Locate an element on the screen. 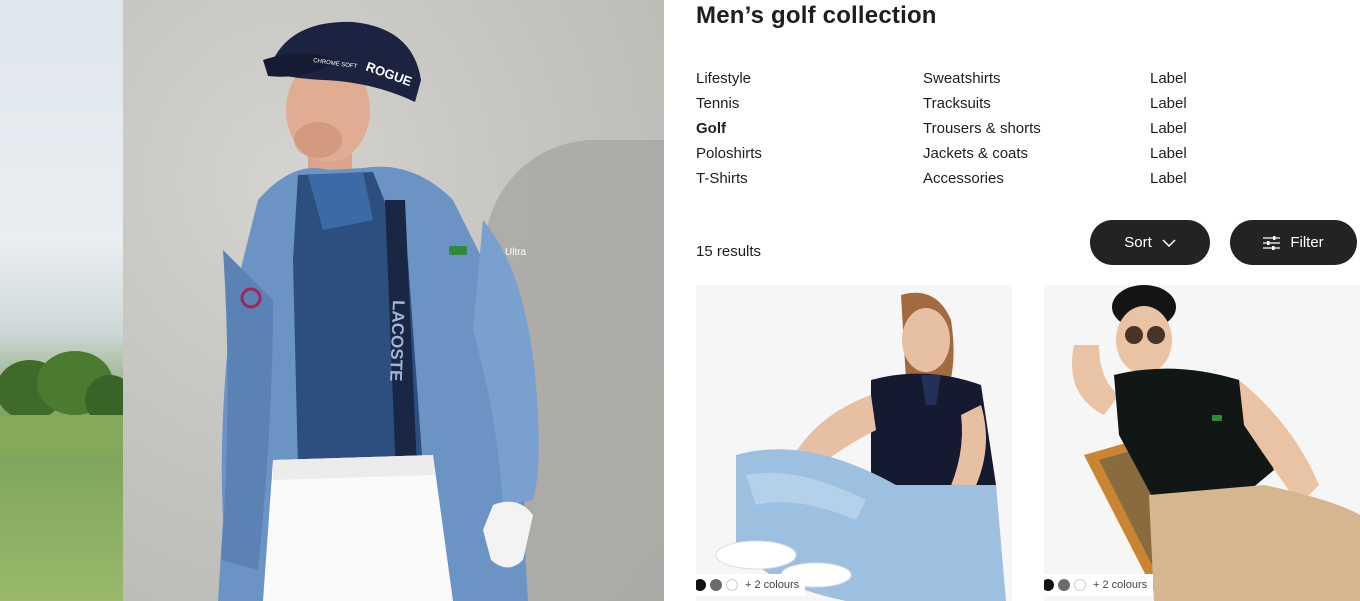 This screenshot has height=601, width=1360. filter-button: Filter is located at coordinates (1293, 242).